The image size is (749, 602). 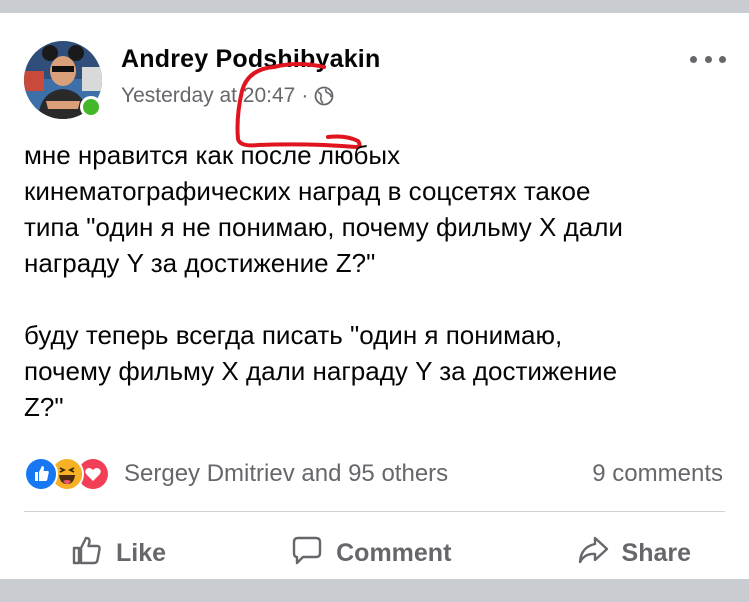 What do you see at coordinates (657, 474) in the screenshot?
I see `comments-count: 9 comments` at bounding box center [657, 474].